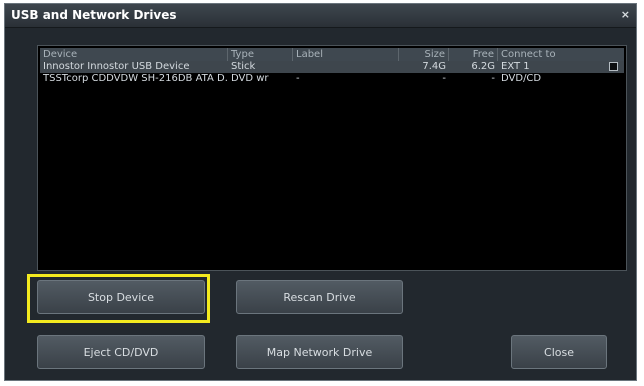  What do you see at coordinates (319, 297) in the screenshot?
I see `rescan-drive-button: Rescan Drive` at bounding box center [319, 297].